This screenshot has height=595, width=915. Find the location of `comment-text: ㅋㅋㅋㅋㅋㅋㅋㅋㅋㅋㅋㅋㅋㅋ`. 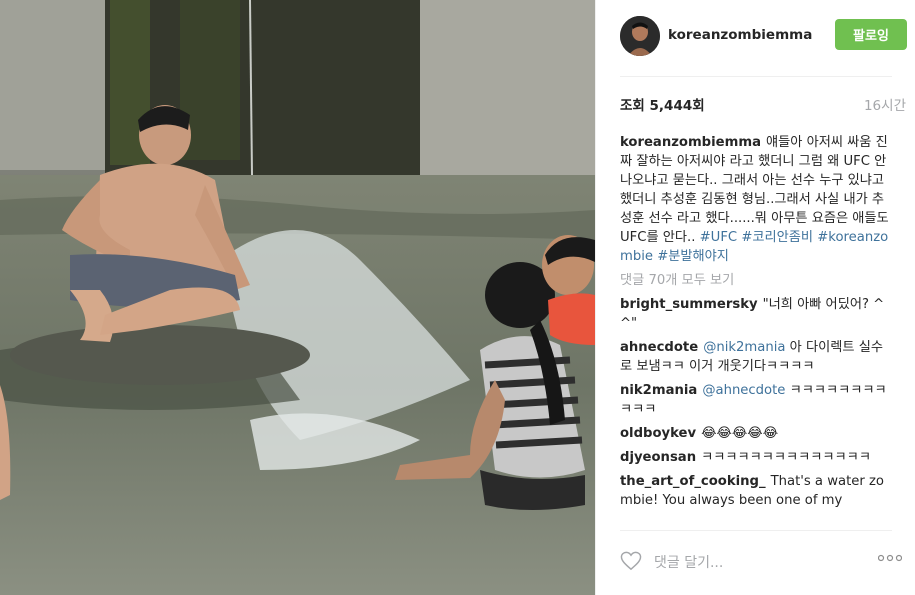

comment-text: ㅋㅋㅋㅋㅋㅋㅋㅋㅋㅋㅋㅋㅋㅋ is located at coordinates (786, 457).